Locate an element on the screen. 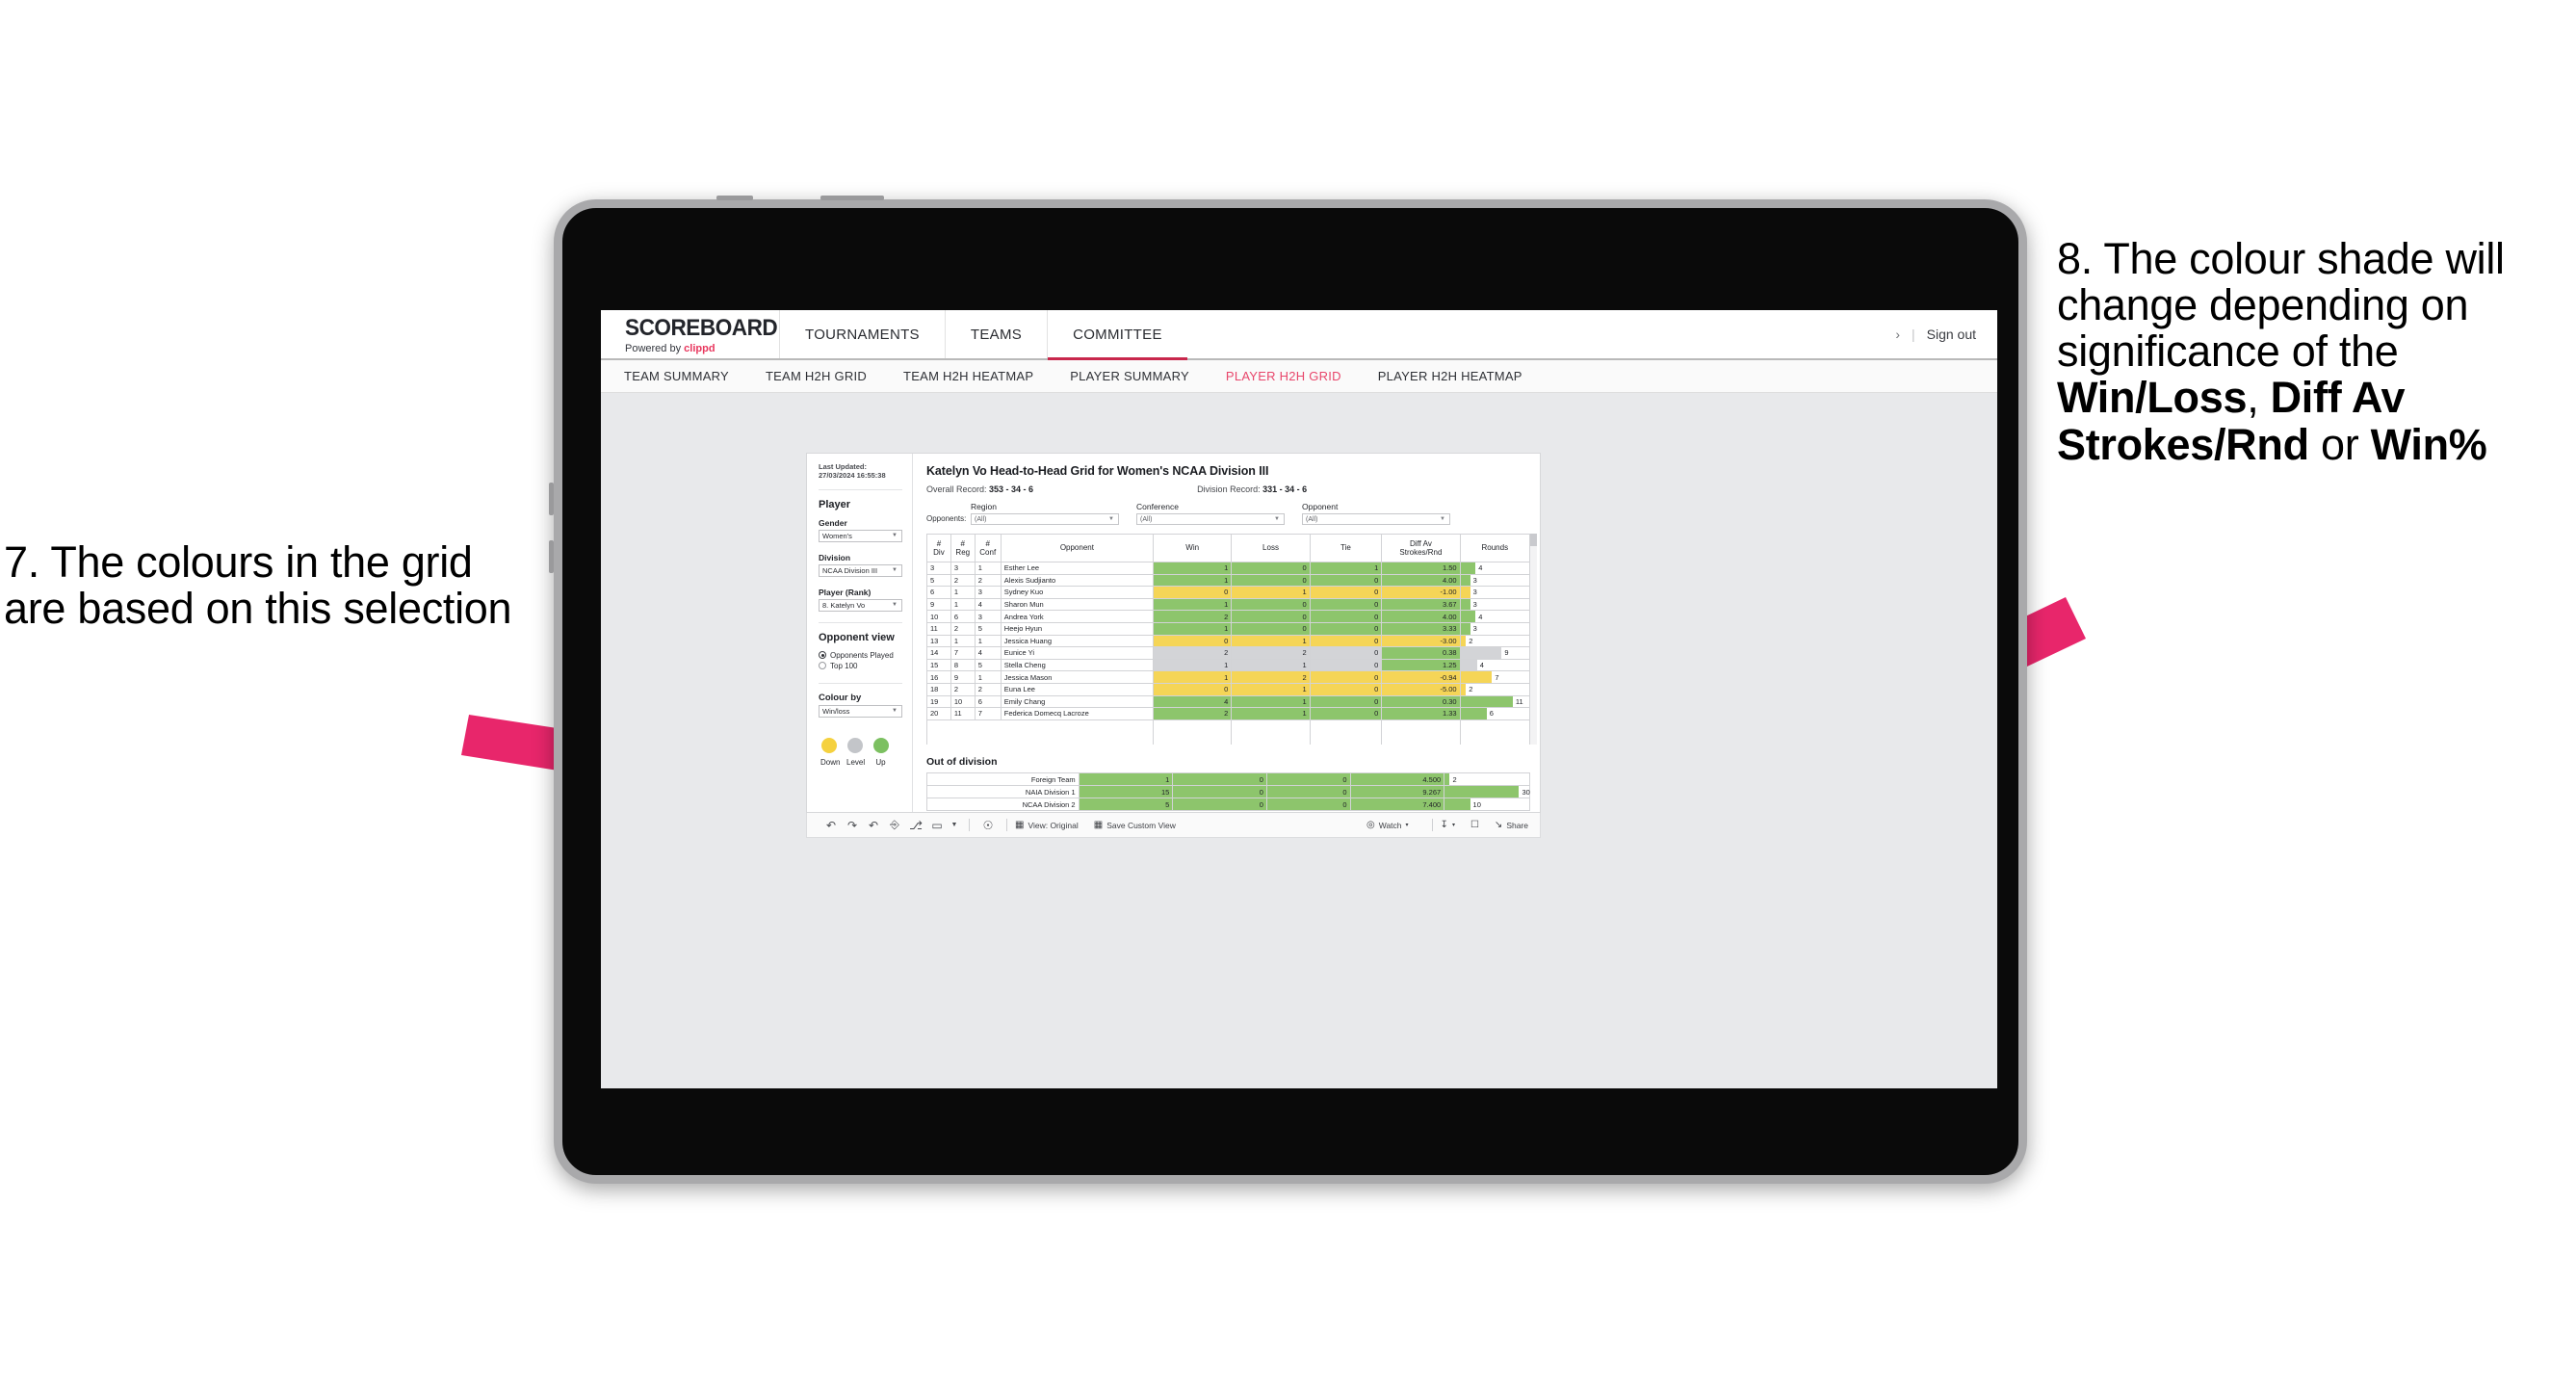 This screenshot has height=1386, width=2576. cell-diff: 4.00 is located at coordinates (1421, 580).